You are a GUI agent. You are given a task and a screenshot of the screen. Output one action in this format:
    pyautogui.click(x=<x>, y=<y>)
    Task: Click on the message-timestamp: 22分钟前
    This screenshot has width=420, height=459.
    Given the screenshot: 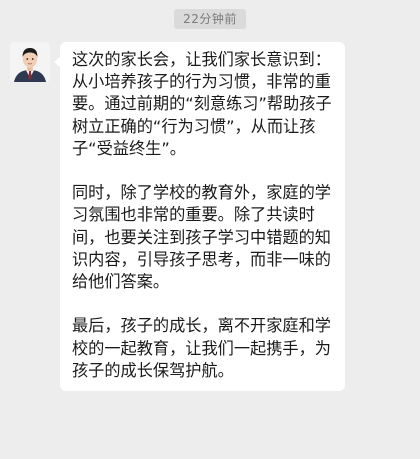 What is the action you would take?
    pyautogui.click(x=210, y=19)
    